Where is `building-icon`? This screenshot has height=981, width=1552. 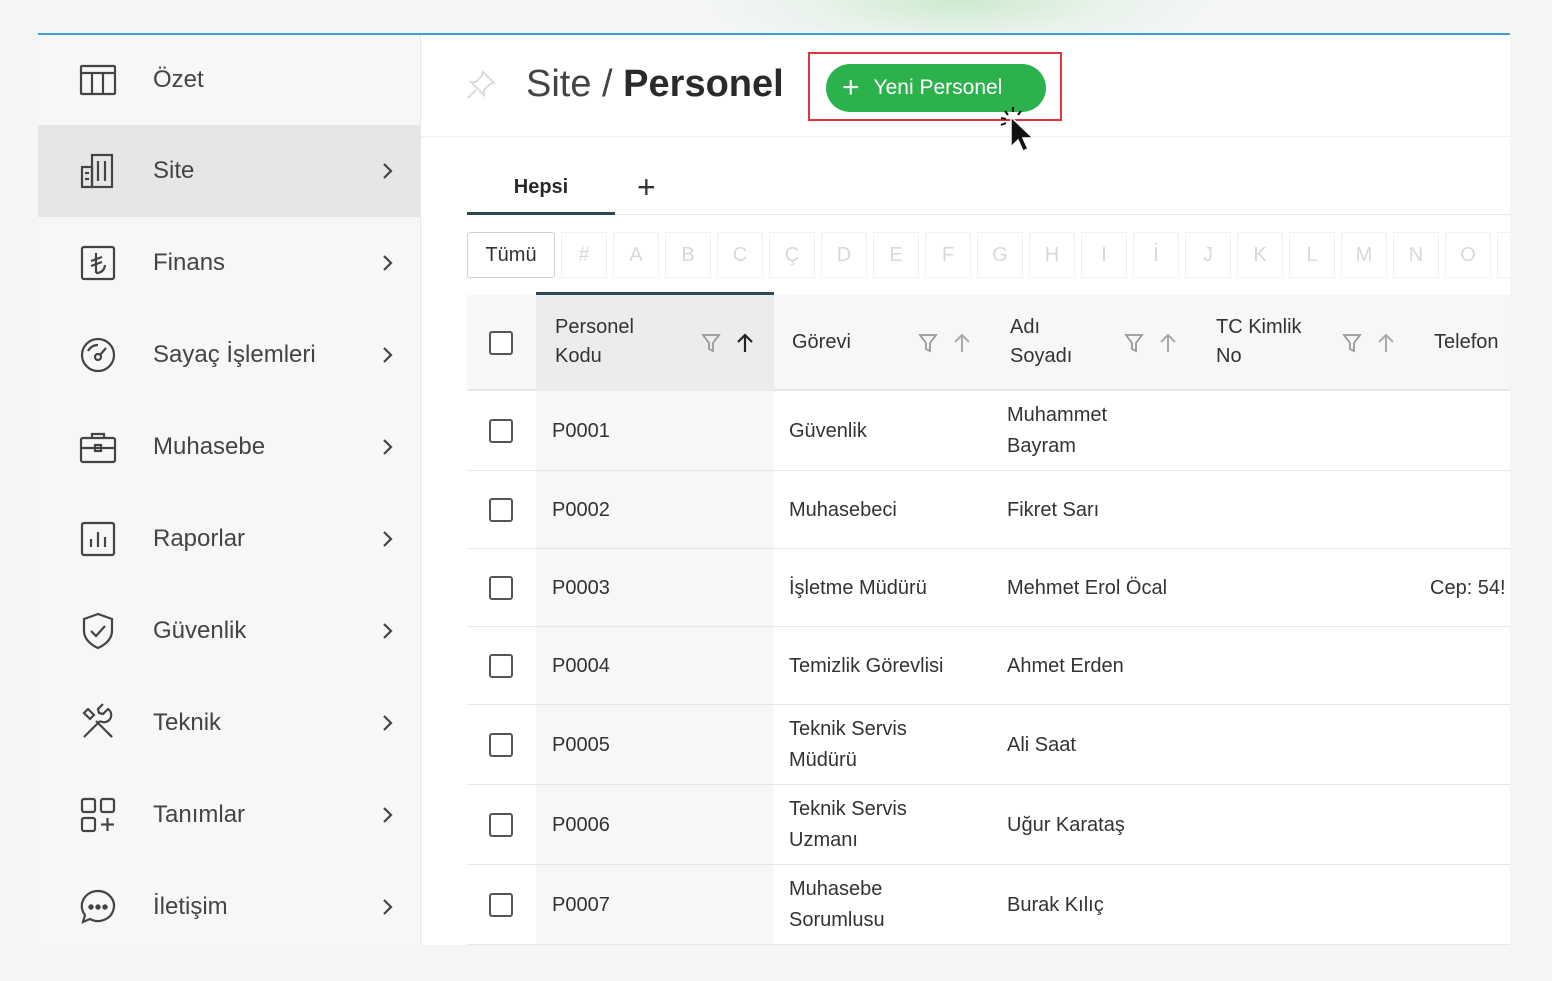 building-icon is located at coordinates (98, 171).